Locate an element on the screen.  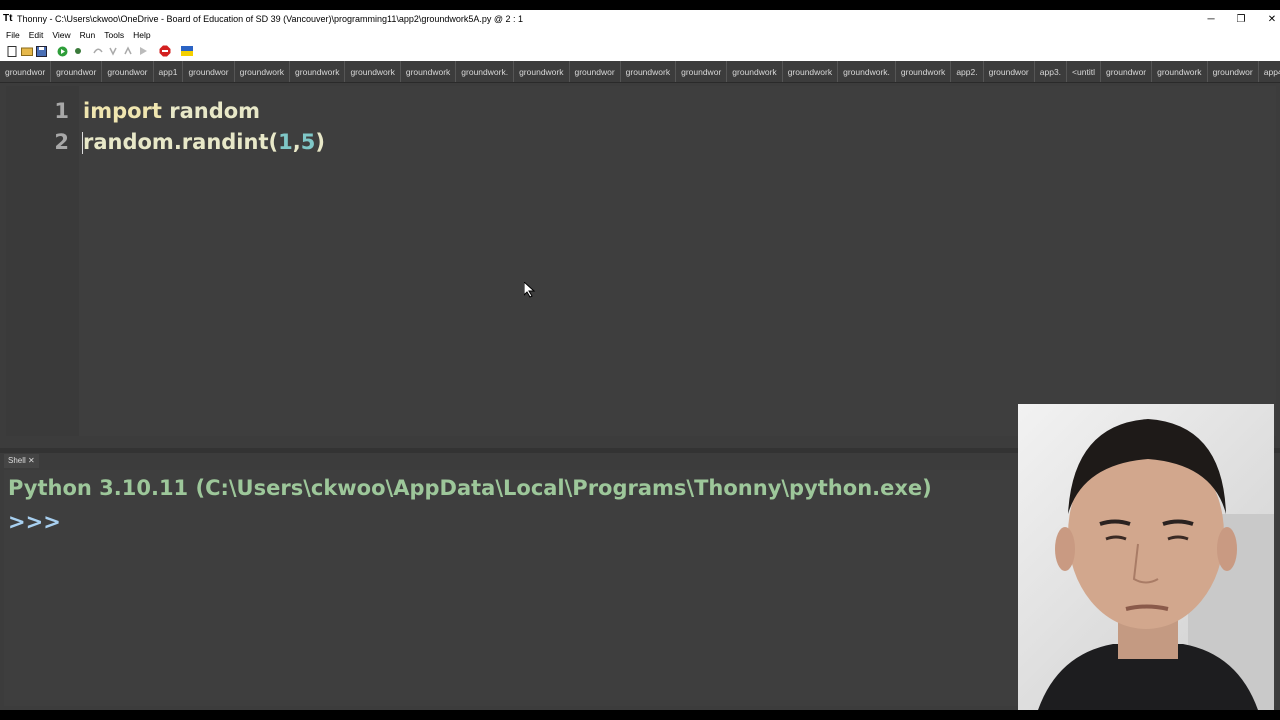
menu-help: Help is located at coordinates (141, 35).